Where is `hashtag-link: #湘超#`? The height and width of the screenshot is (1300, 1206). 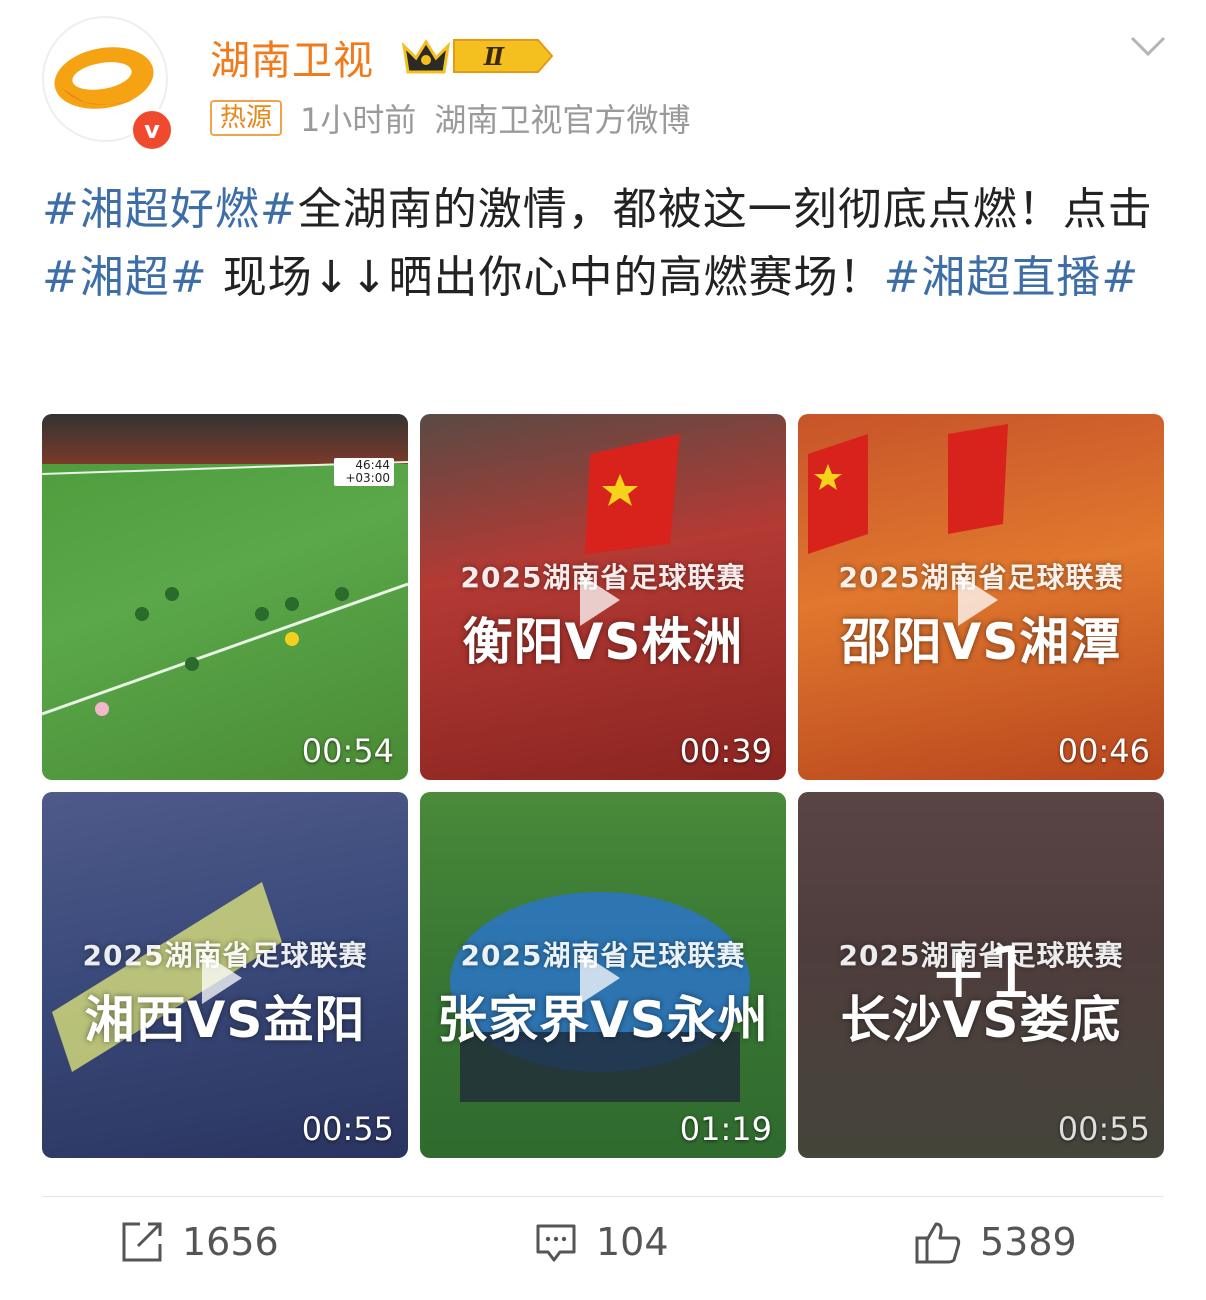
hashtag-link: #湘超# is located at coordinates (125, 277).